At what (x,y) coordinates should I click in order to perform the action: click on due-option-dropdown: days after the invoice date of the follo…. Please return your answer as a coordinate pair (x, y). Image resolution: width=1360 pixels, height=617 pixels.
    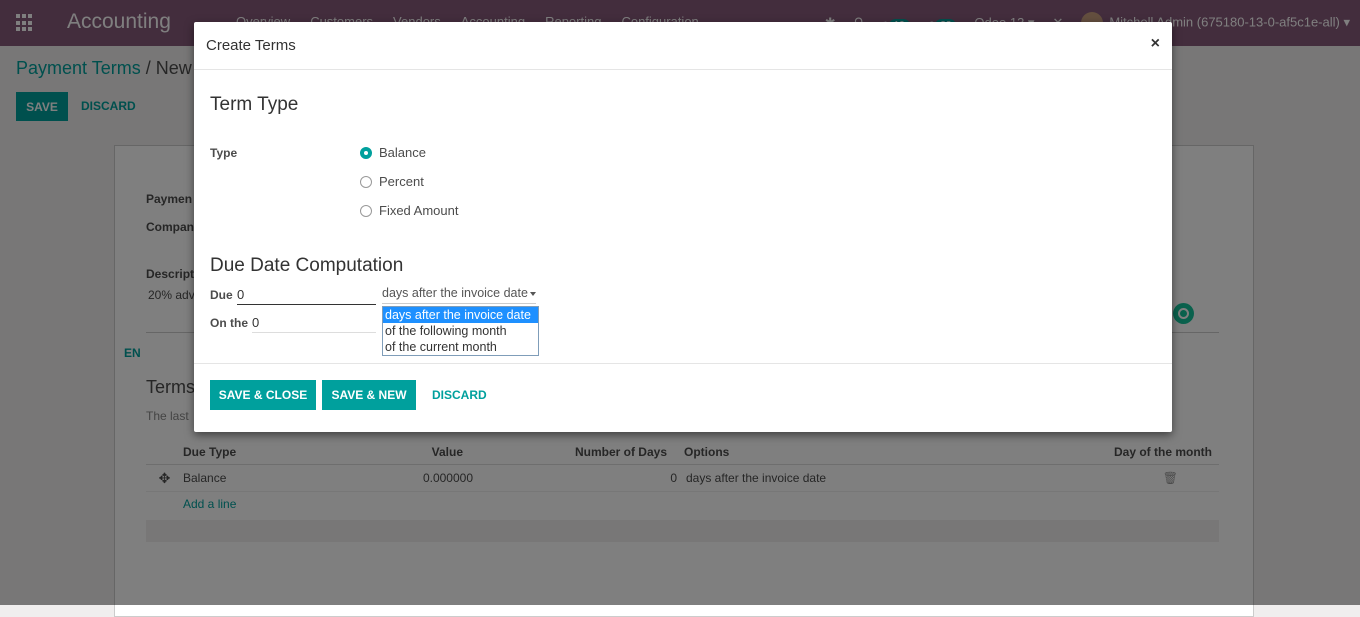
    Looking at the image, I should click on (460, 331).